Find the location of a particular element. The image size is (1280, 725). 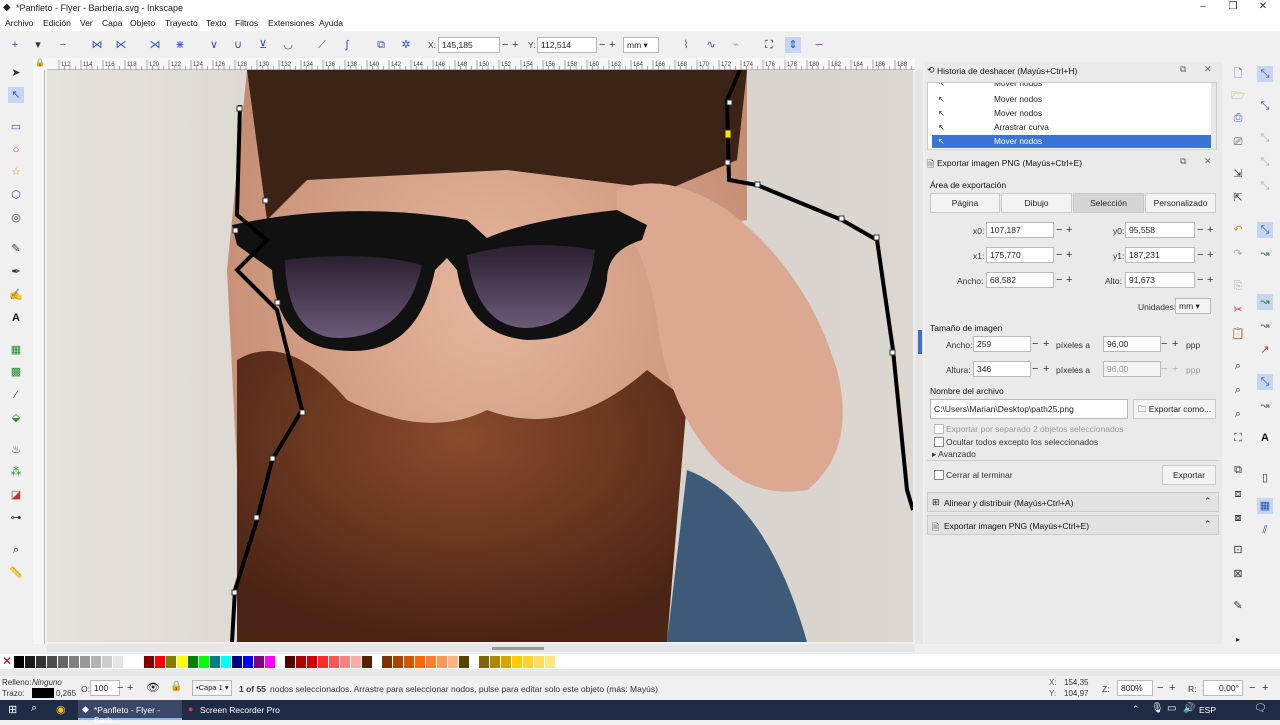

undo-icon: ↶ is located at coordinates (1238, 230).